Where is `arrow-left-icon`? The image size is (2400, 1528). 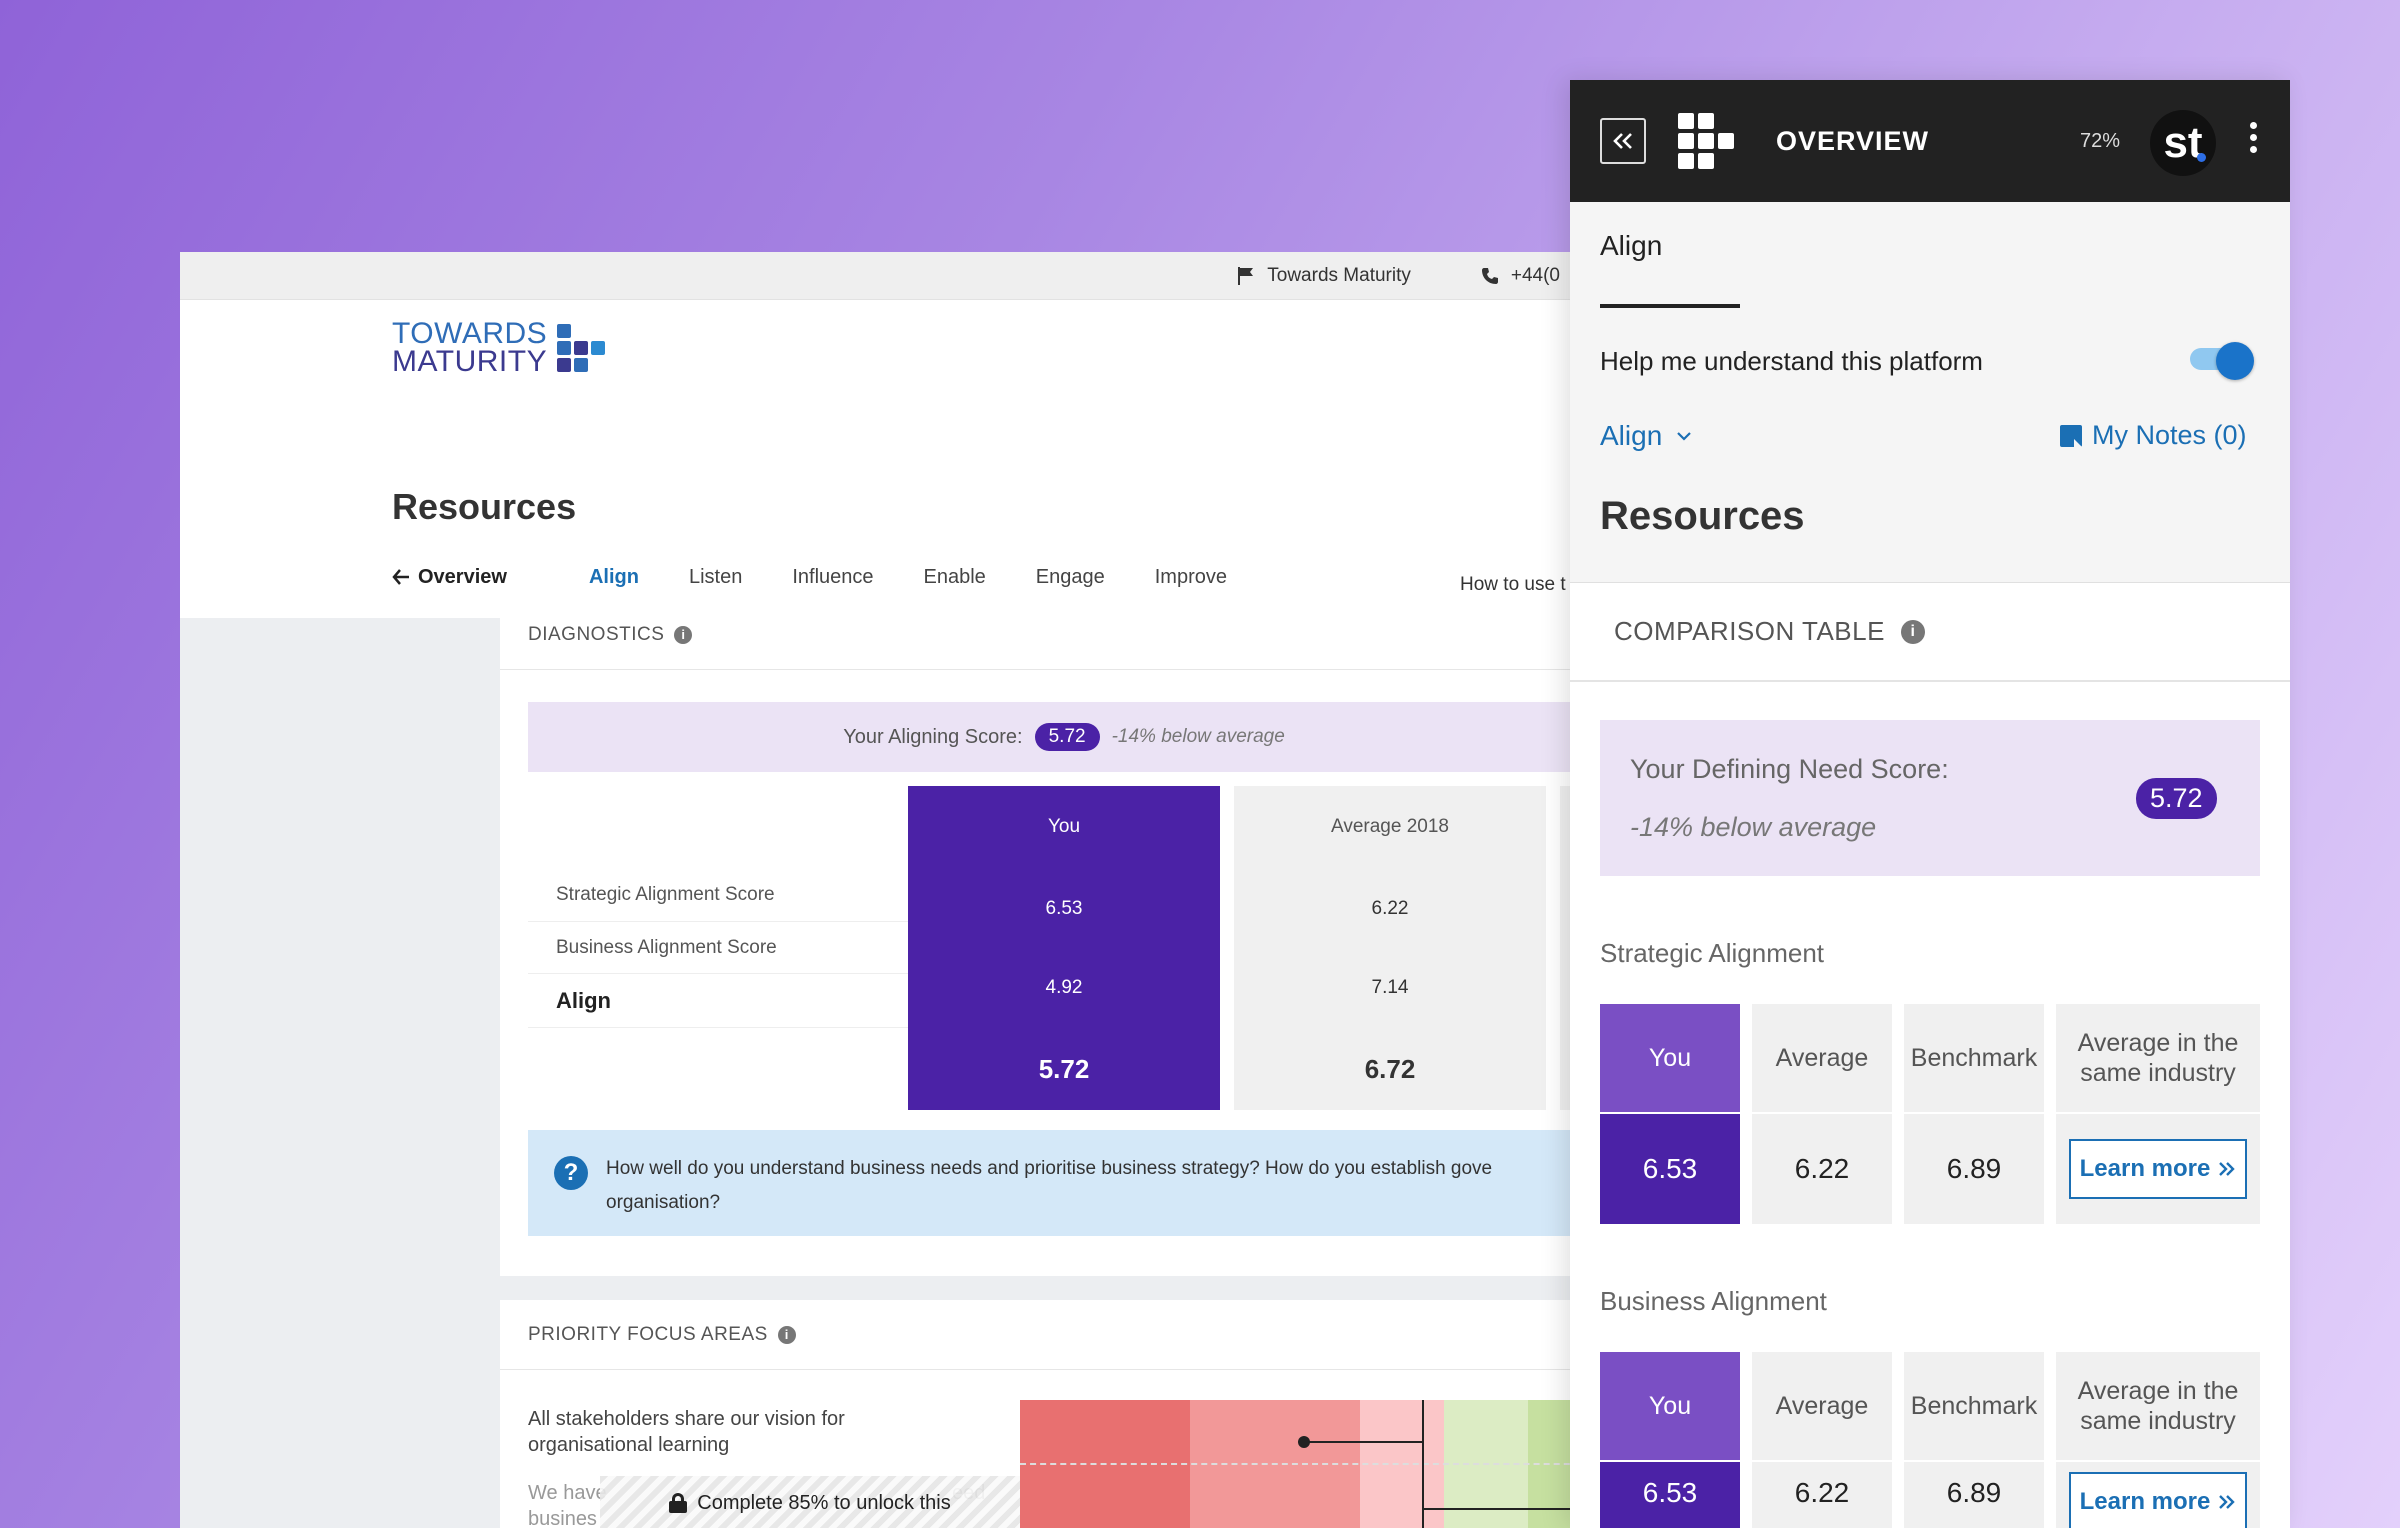 arrow-left-icon is located at coordinates (400, 577).